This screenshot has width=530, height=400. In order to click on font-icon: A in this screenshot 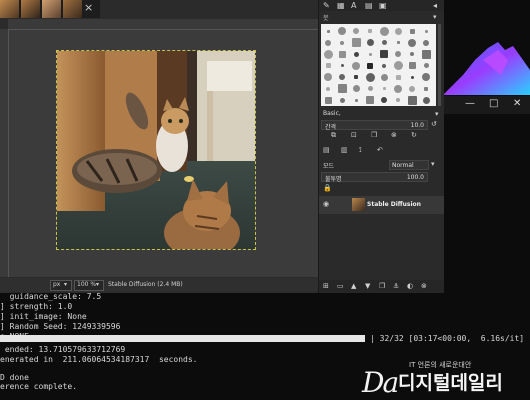, I will do `click(353, 5)`.